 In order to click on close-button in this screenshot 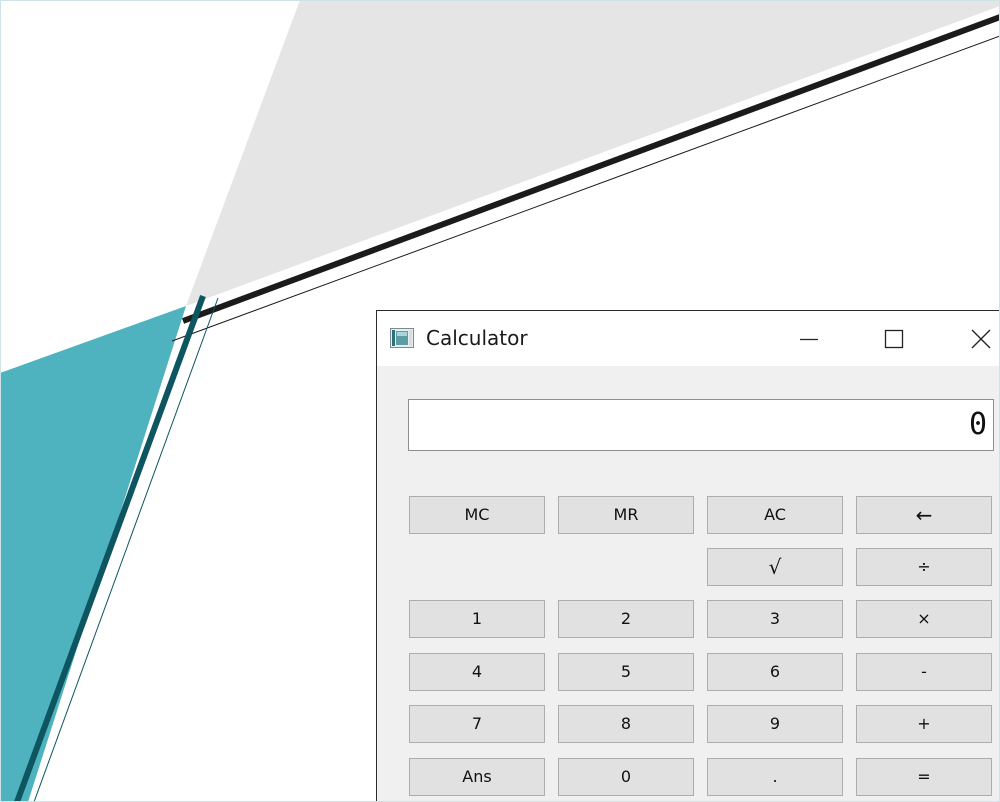, I will do `click(979, 338)`.